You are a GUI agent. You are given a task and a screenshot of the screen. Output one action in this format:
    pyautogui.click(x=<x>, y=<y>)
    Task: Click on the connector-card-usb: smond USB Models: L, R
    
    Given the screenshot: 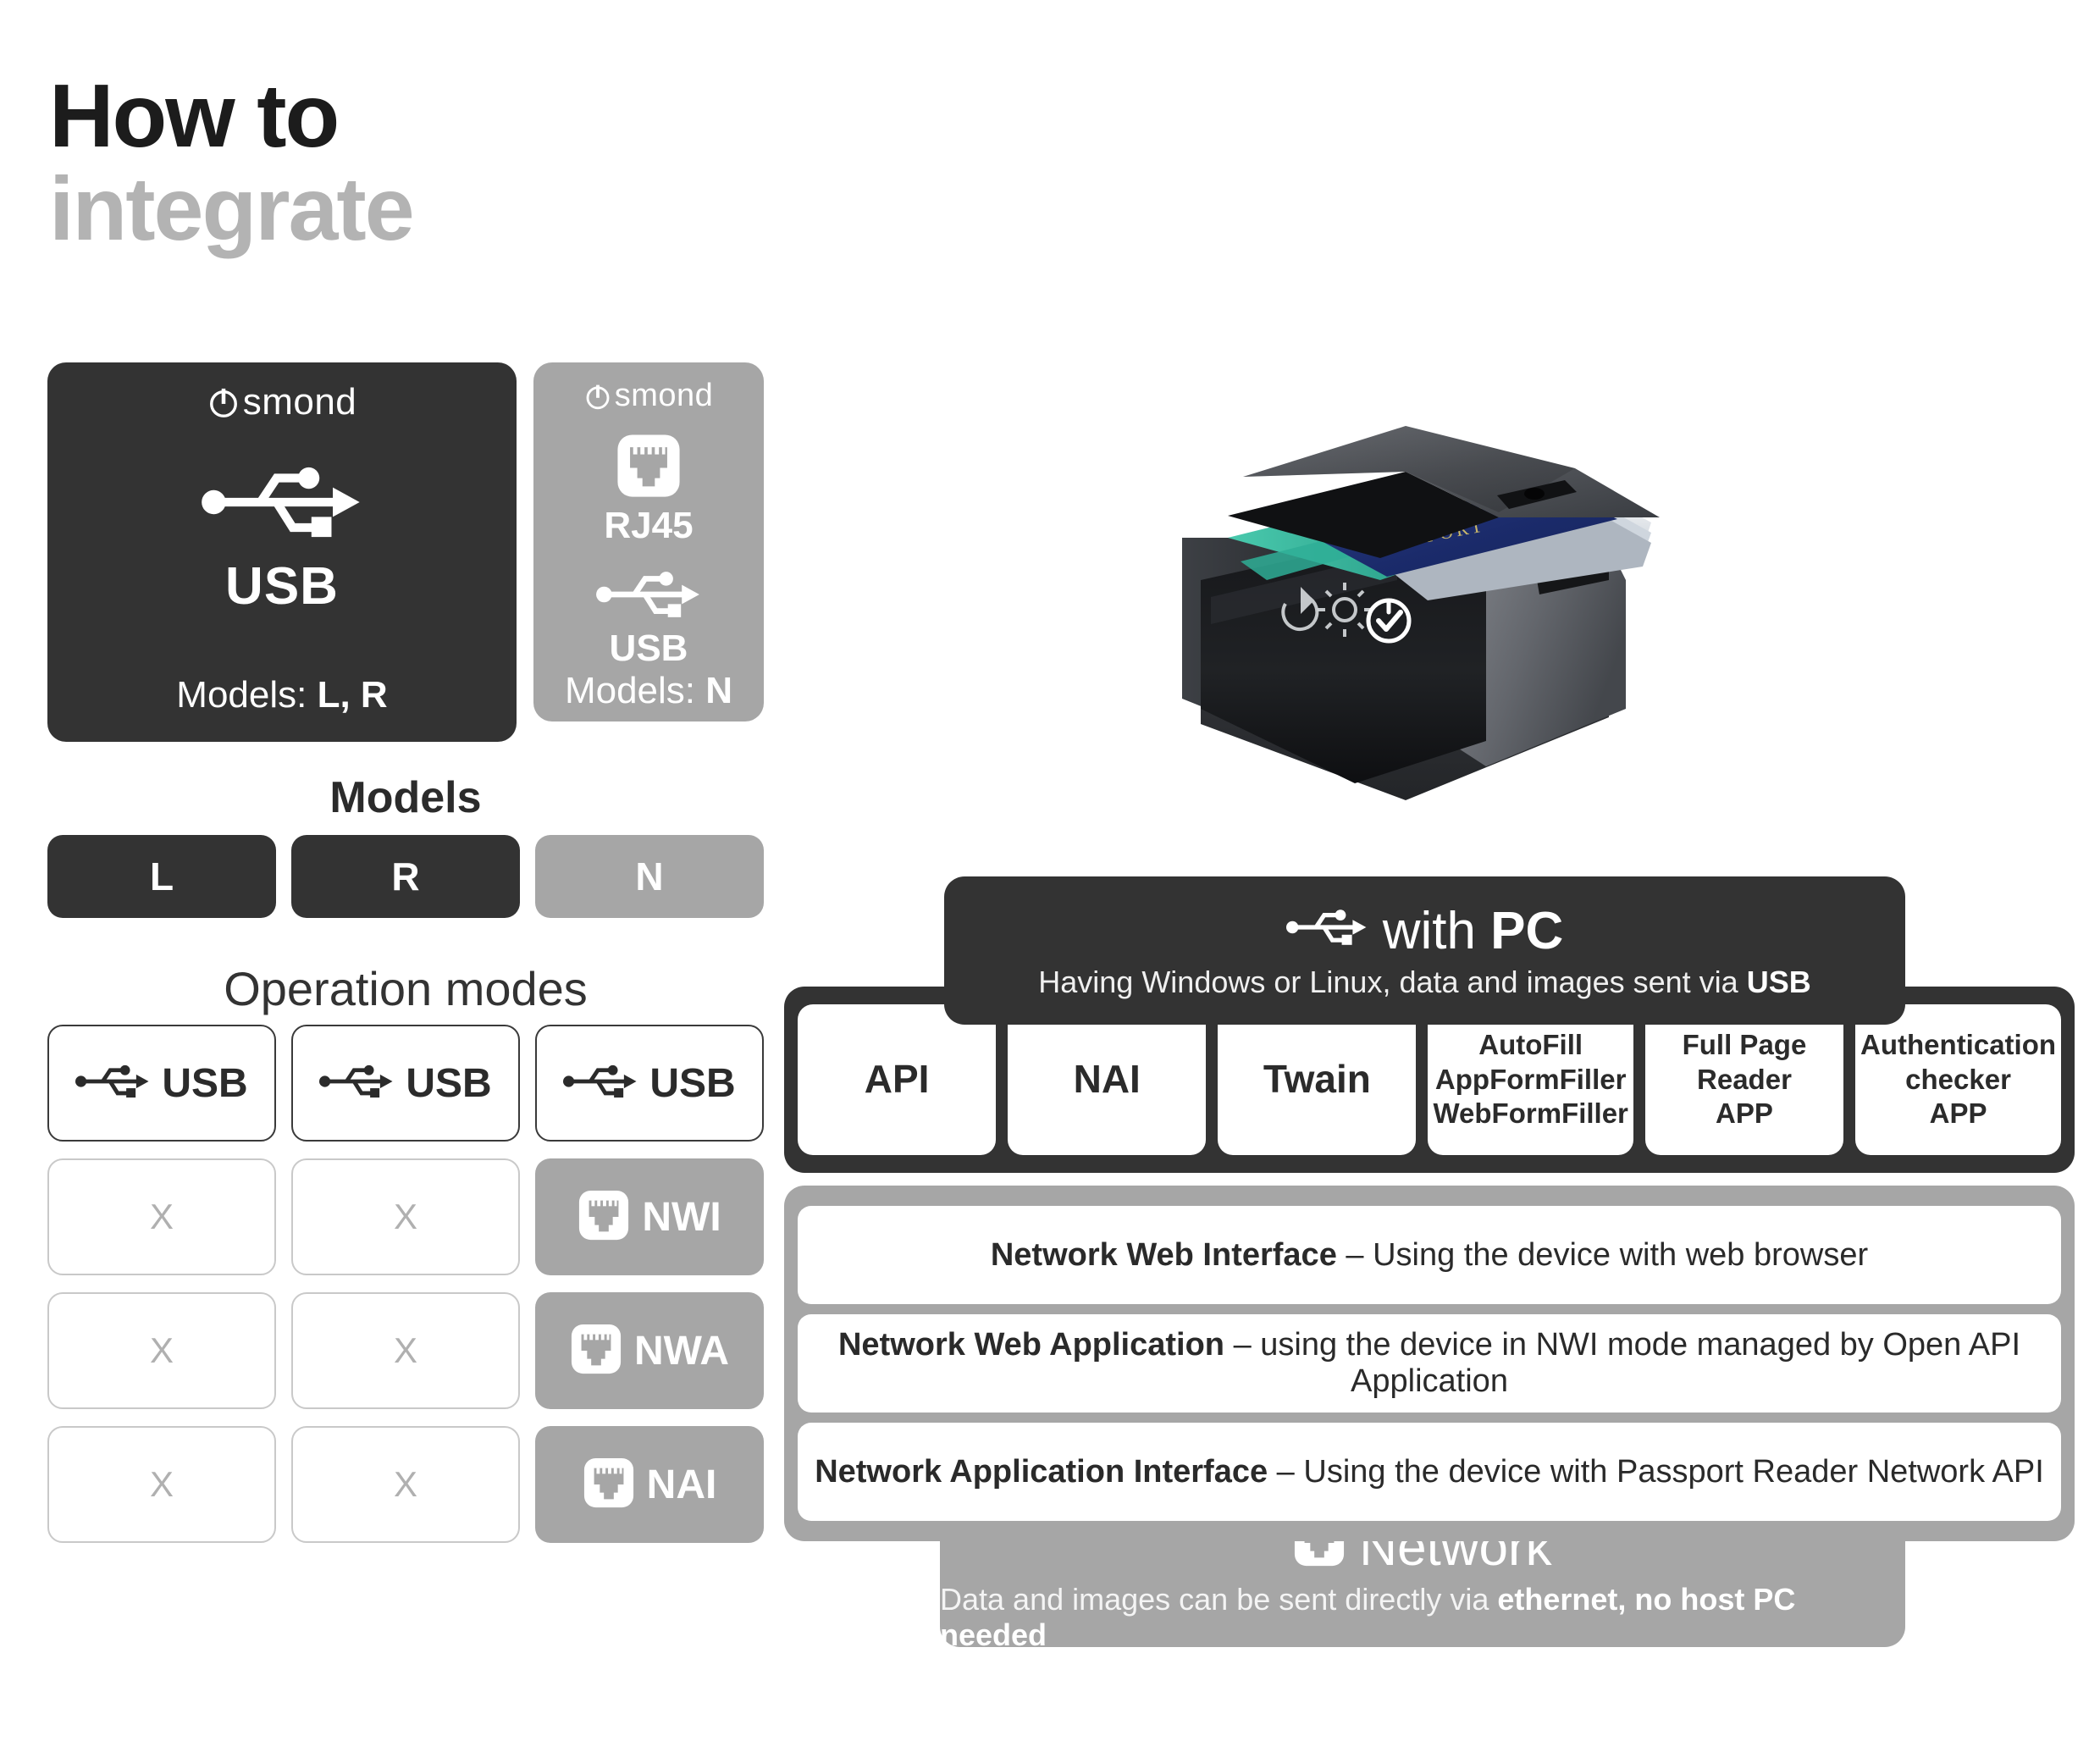 What is the action you would take?
    pyautogui.click(x=282, y=552)
    